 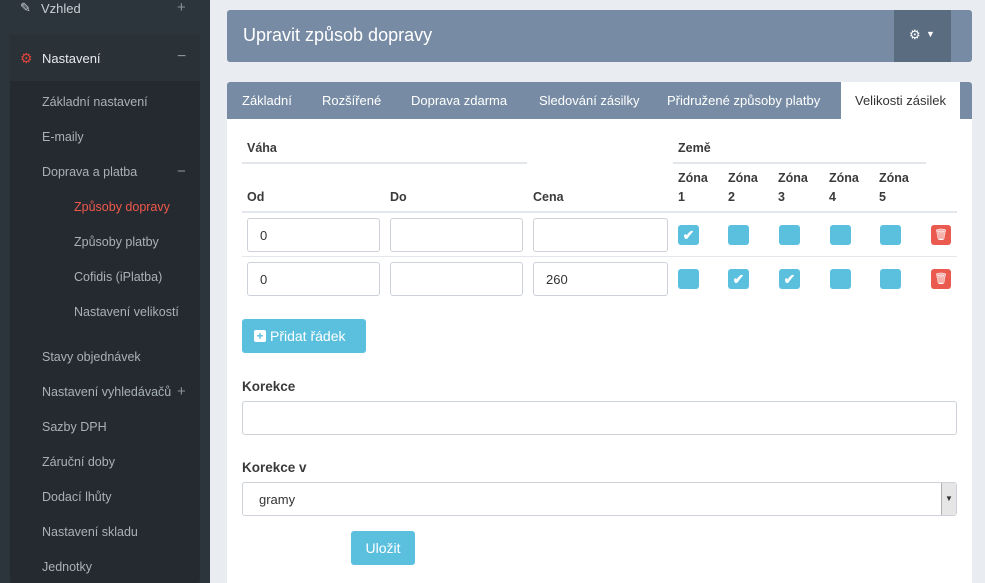 What do you see at coordinates (901, 100) in the screenshot?
I see `tab-package-sizes: Velikosti zásilek` at bounding box center [901, 100].